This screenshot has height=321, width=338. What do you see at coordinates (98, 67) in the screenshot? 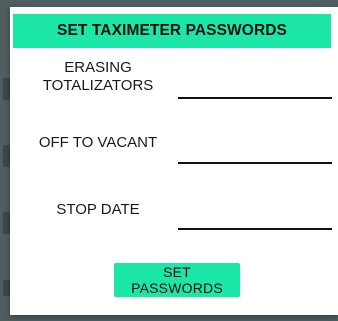
I see `erasing-totalizators-label-line1: ERASING` at bounding box center [98, 67].